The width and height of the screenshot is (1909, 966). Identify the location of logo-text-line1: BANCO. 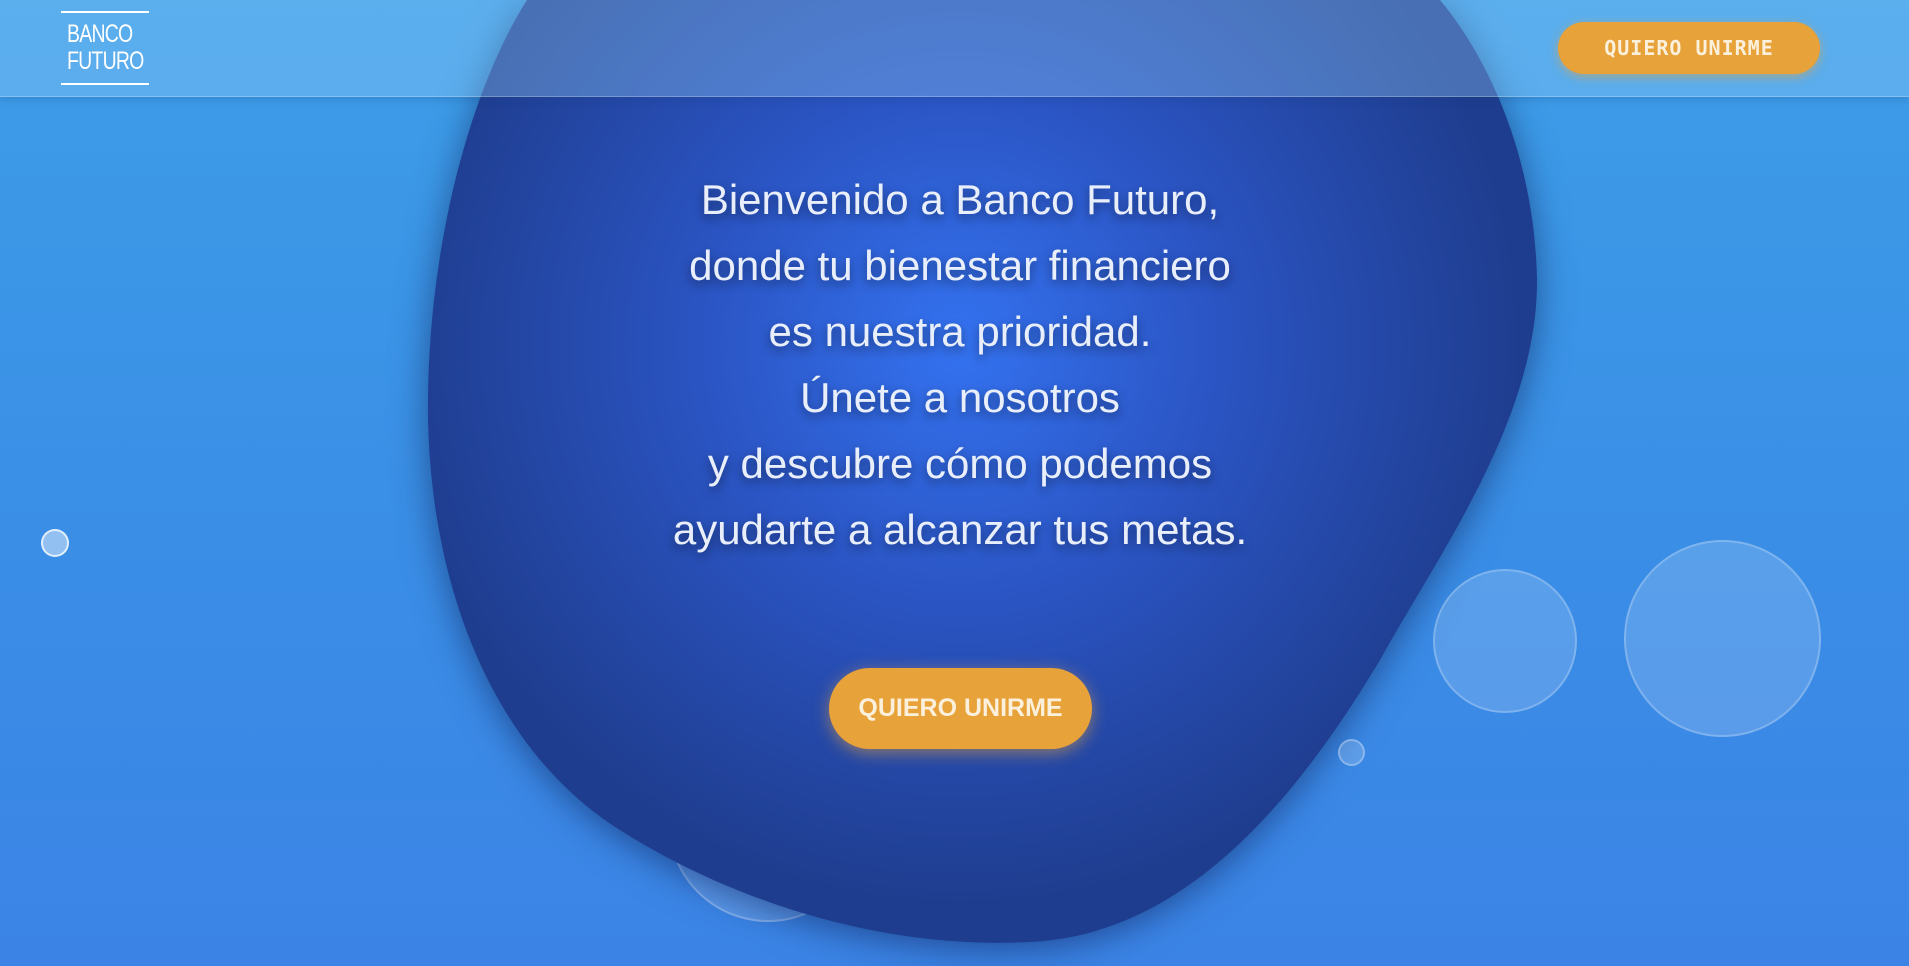
(100, 34).